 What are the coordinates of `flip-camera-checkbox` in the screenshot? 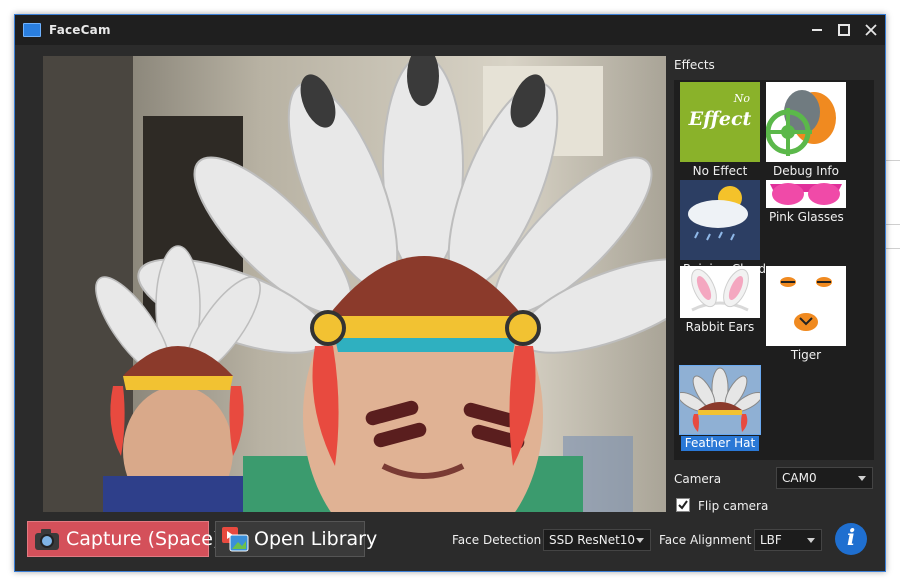 It's located at (683, 505).